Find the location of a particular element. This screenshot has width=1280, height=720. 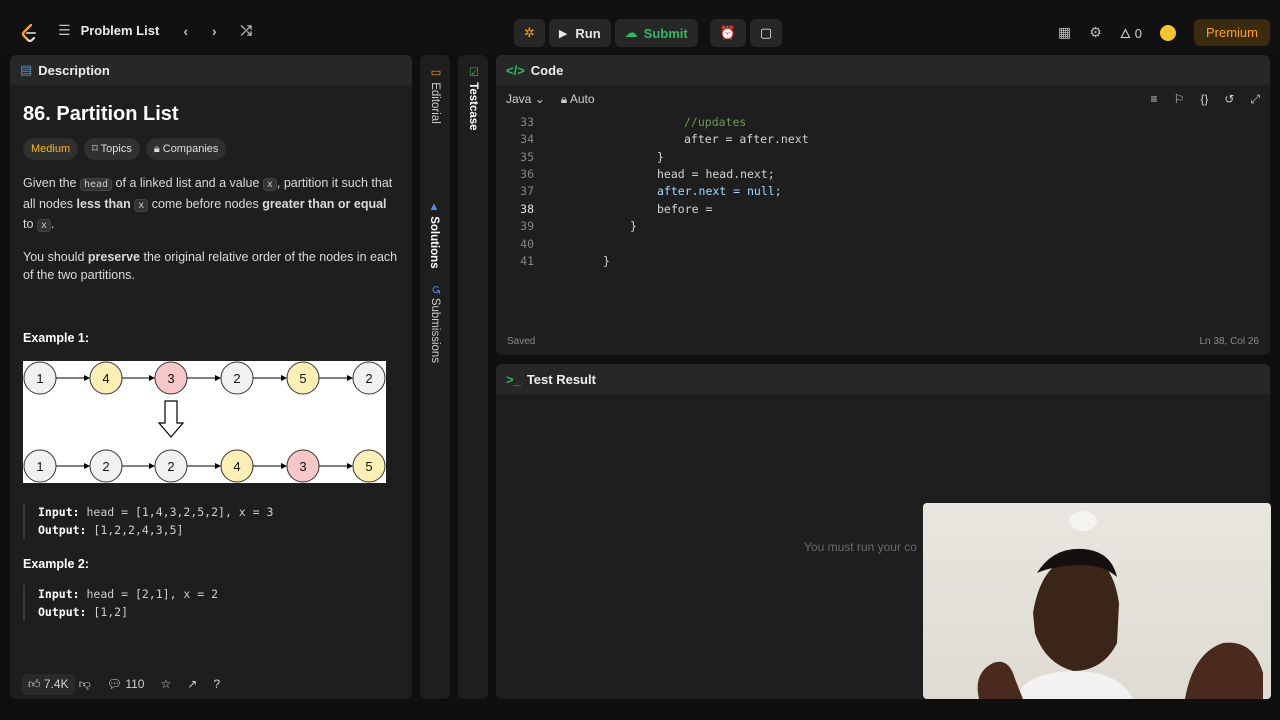

user-controls: ▦ ⚙ 🜂 0 Premium is located at coordinates (1164, 32).